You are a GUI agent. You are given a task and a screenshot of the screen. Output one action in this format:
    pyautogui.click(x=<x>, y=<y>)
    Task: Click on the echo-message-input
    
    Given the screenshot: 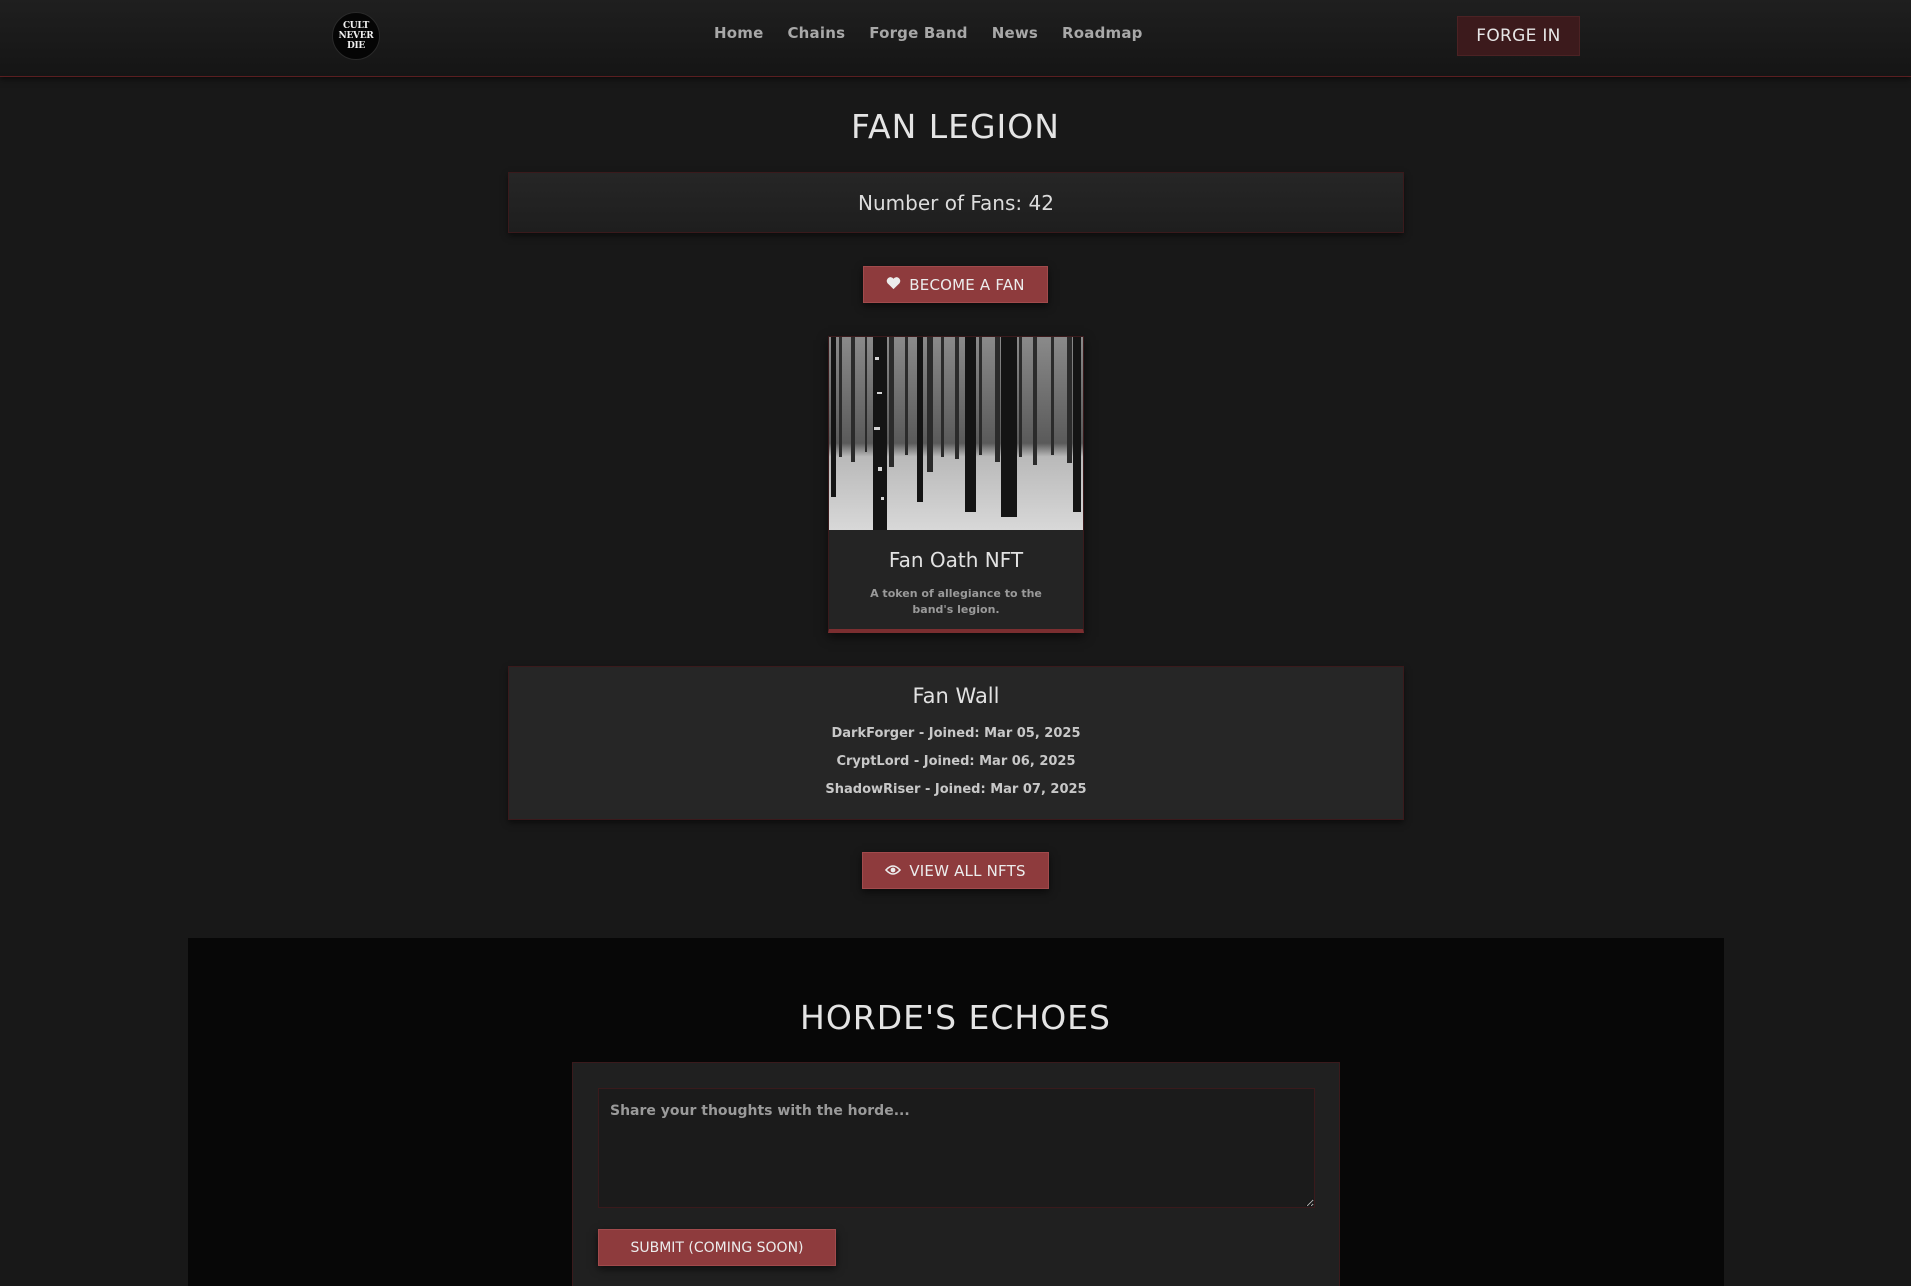 What is the action you would take?
    pyautogui.click(x=956, y=1148)
    